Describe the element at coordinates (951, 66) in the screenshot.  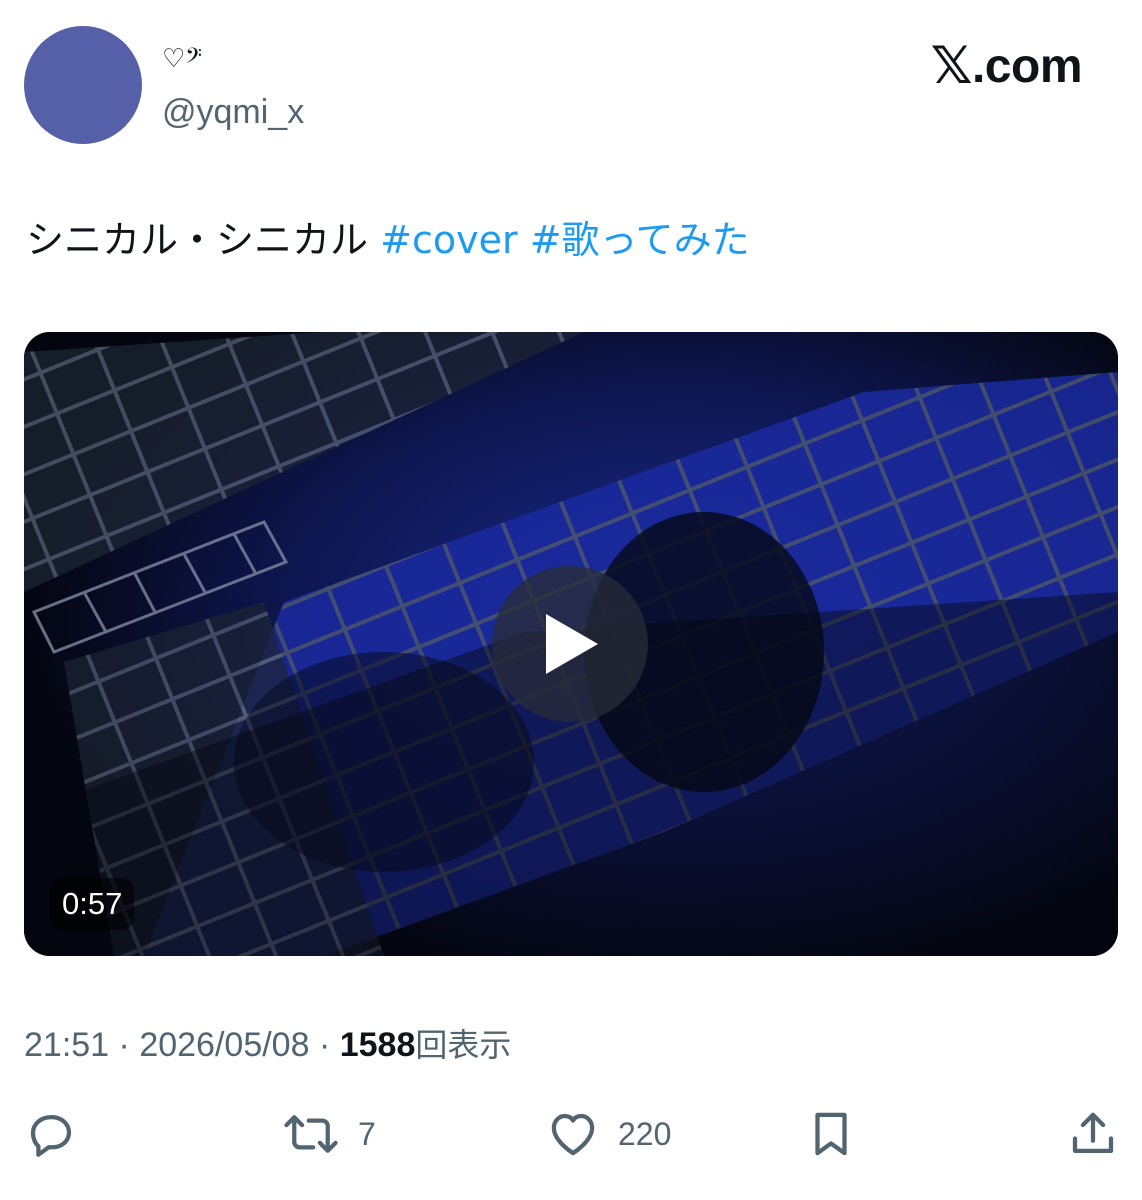
I see `x-icon: 𝕏` at that location.